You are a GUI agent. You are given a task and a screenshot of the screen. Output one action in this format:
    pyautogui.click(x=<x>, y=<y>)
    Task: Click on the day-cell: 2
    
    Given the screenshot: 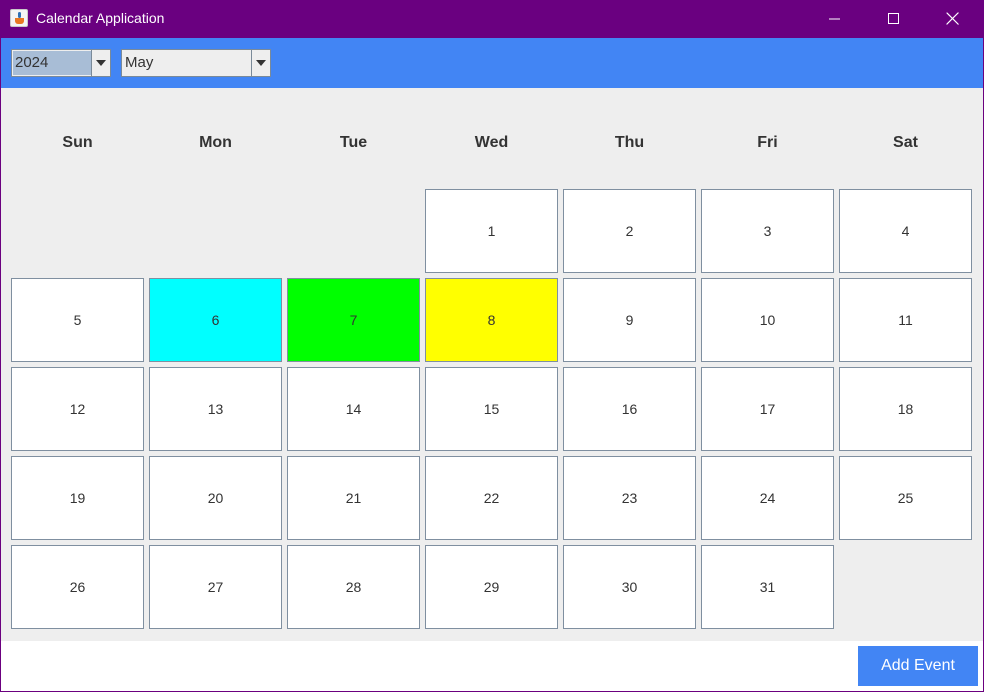 What is the action you would take?
    pyautogui.click(x=629, y=231)
    